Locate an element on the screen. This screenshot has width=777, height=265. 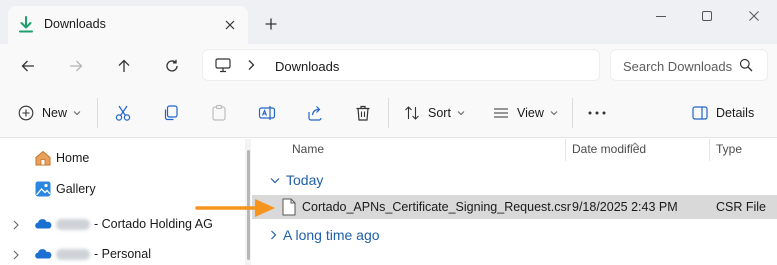
file-icon is located at coordinates (289, 208).